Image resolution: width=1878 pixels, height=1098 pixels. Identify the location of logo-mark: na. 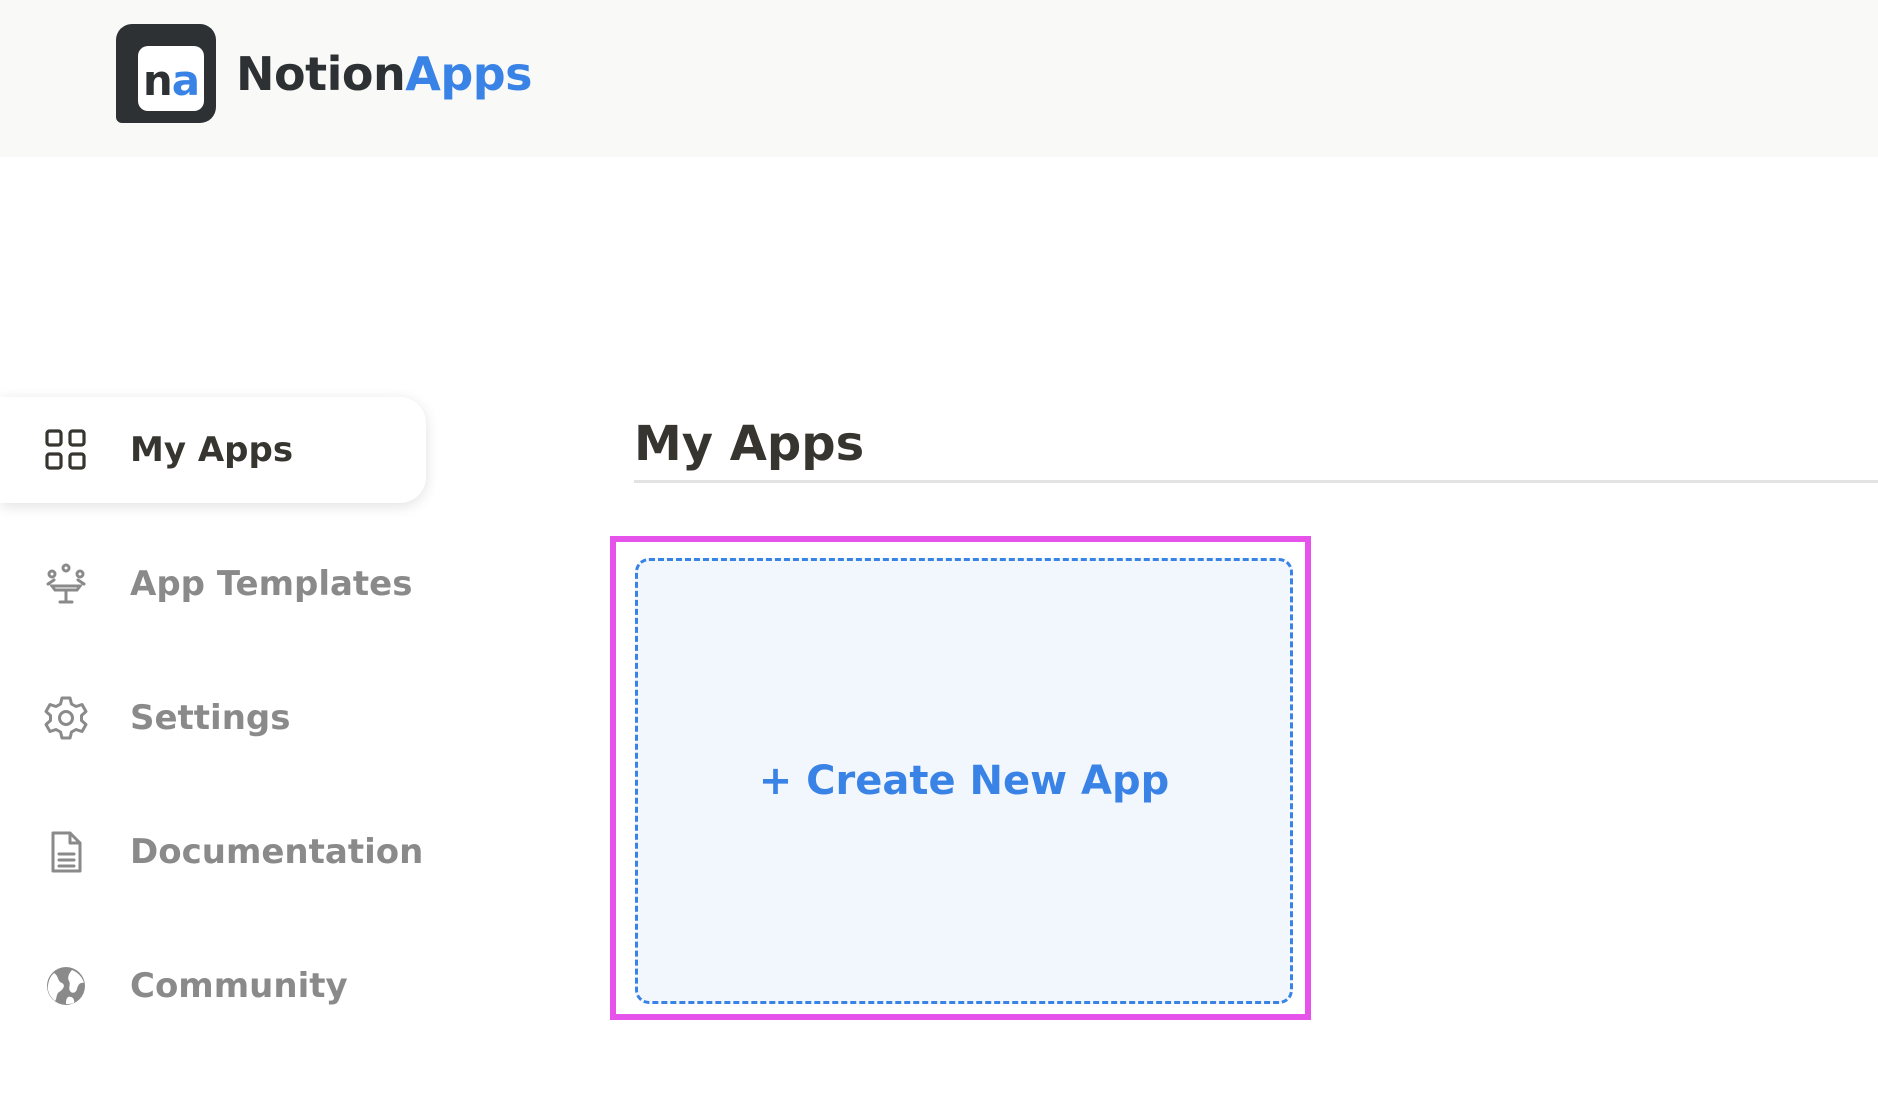
(166, 73).